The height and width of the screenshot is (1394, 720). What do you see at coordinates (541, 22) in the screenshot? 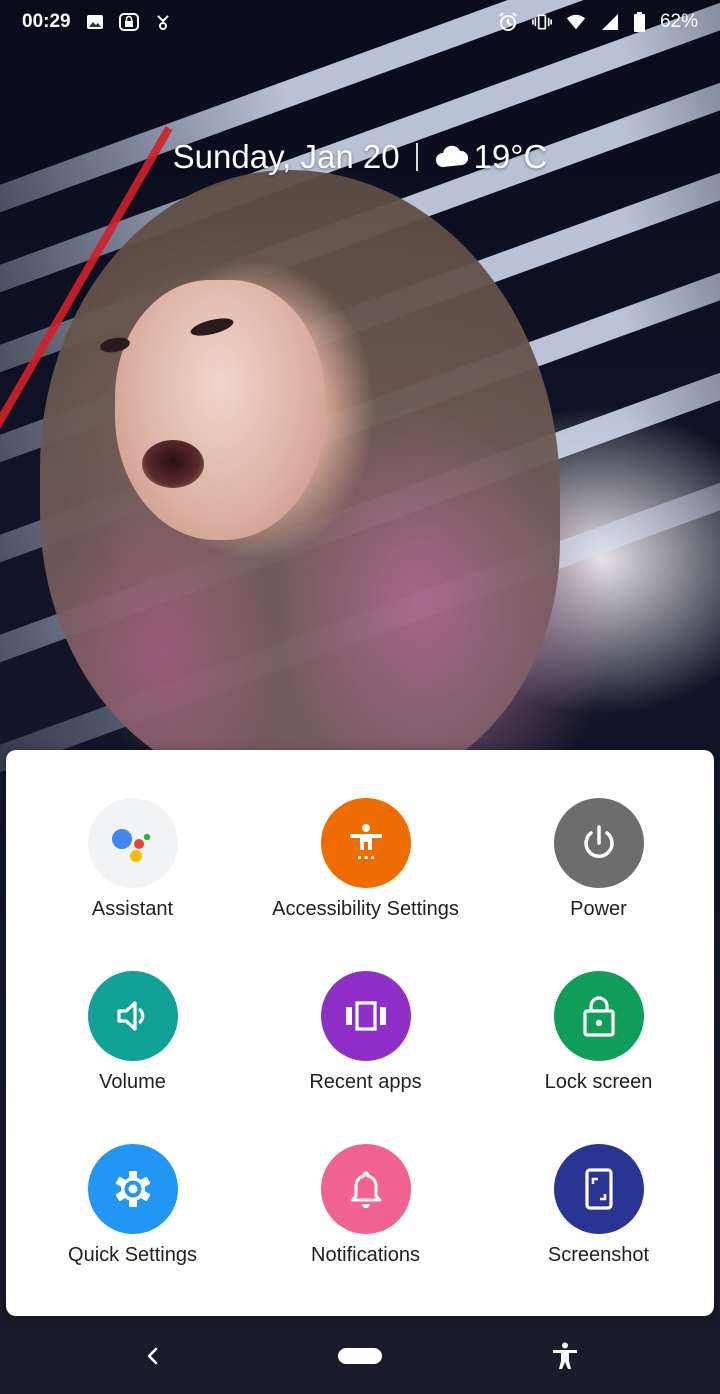
I see `vibrate-icon` at bounding box center [541, 22].